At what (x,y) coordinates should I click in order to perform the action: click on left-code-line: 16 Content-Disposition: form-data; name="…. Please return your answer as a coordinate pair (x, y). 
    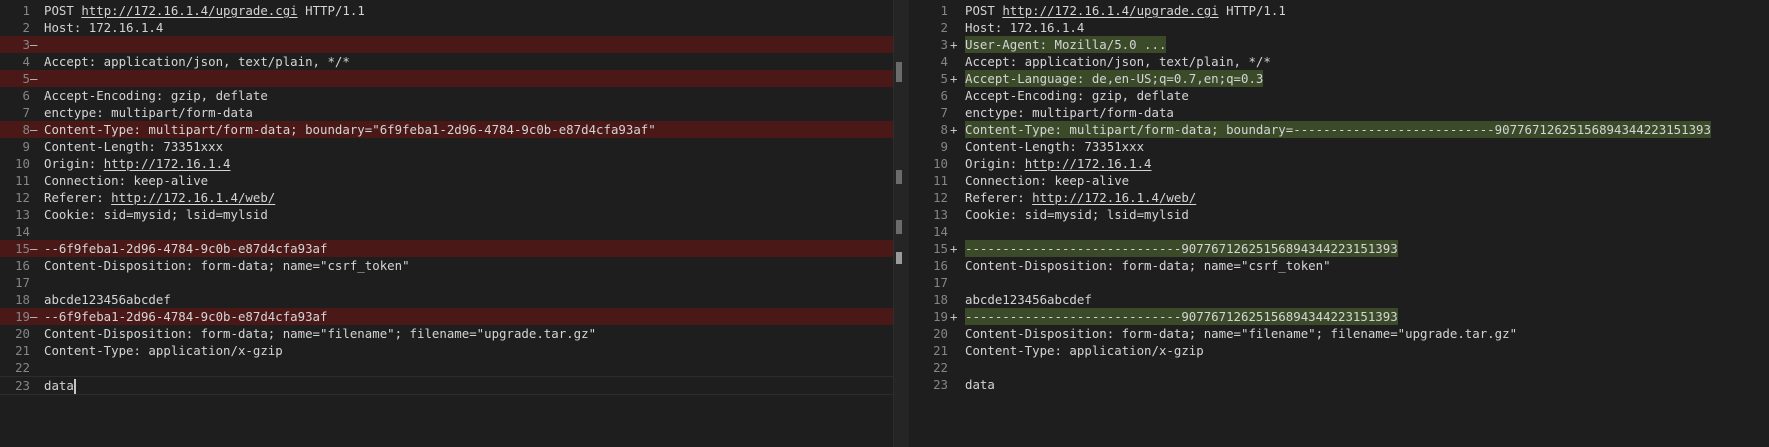
    Looking at the image, I should click on (446, 265).